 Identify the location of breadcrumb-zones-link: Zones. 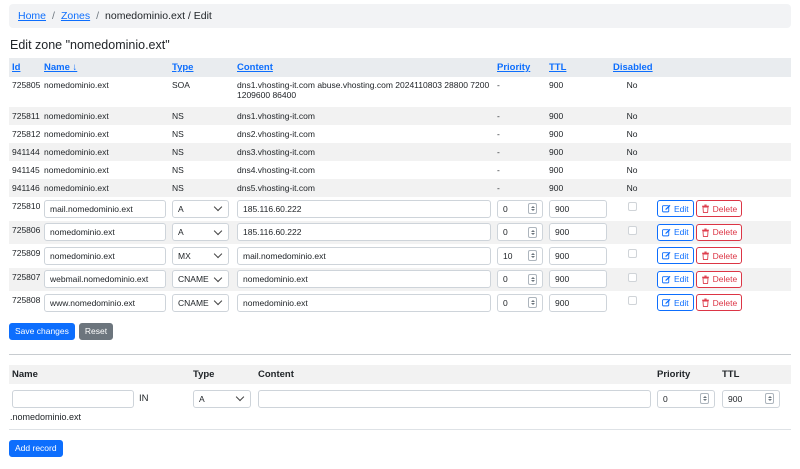
(75, 16).